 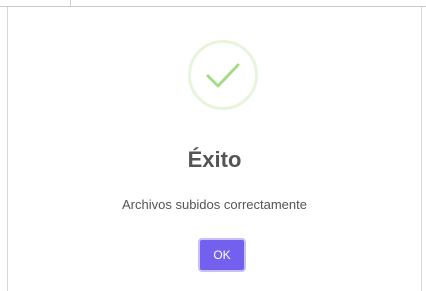 What do you see at coordinates (222, 255) in the screenshot?
I see `ok-button: OK` at bounding box center [222, 255].